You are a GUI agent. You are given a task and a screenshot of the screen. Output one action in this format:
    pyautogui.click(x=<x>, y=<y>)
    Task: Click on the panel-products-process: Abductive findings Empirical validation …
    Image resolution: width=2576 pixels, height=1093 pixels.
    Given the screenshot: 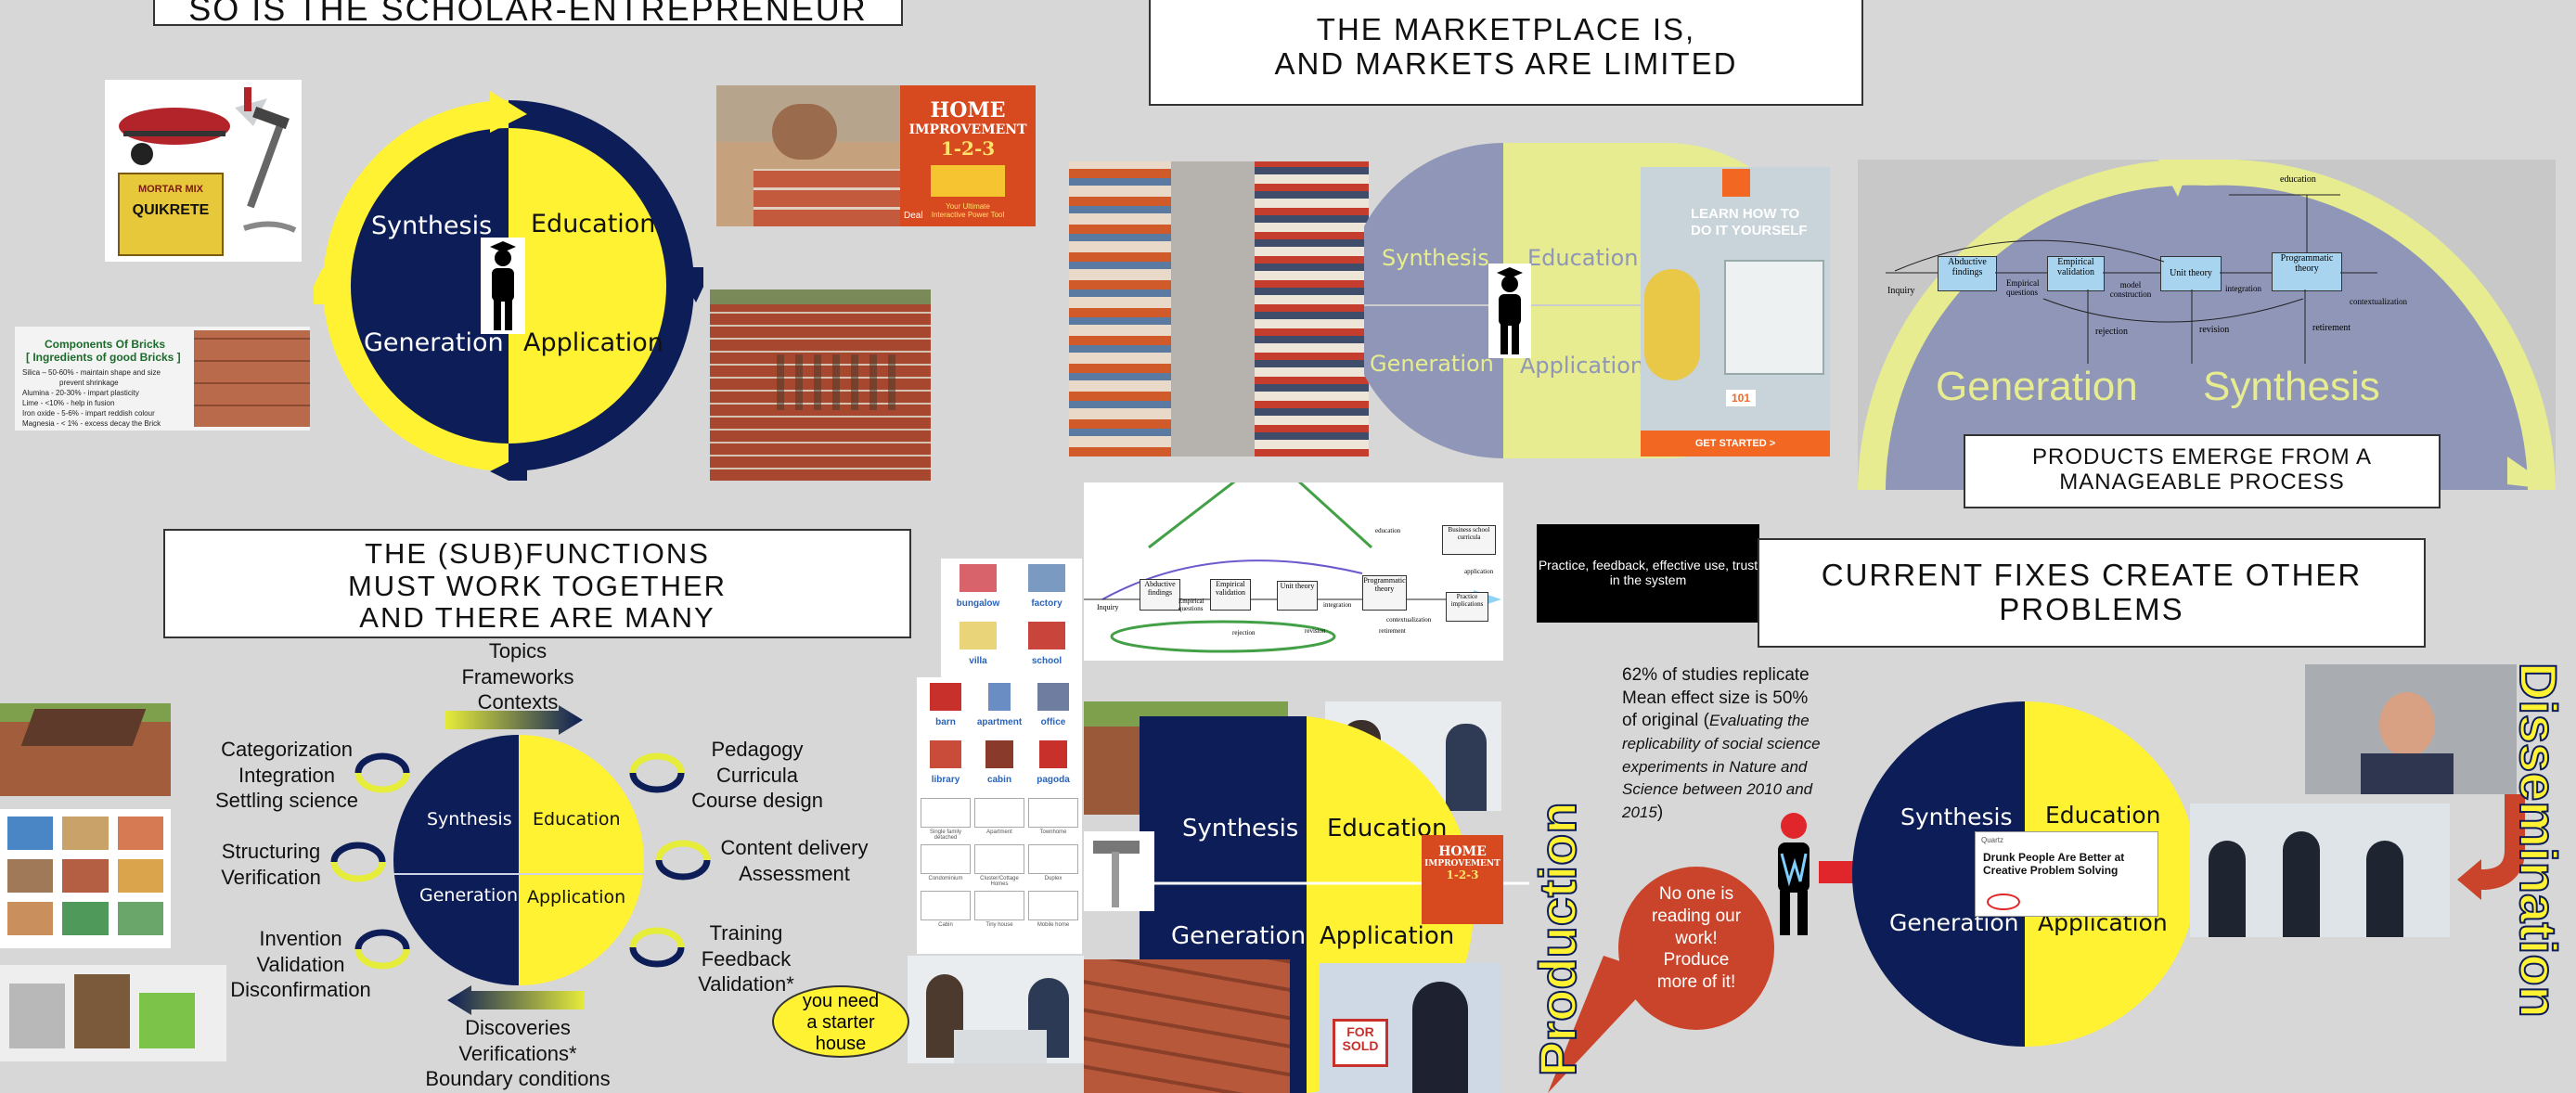 What is the action you would take?
    pyautogui.click(x=2207, y=334)
    